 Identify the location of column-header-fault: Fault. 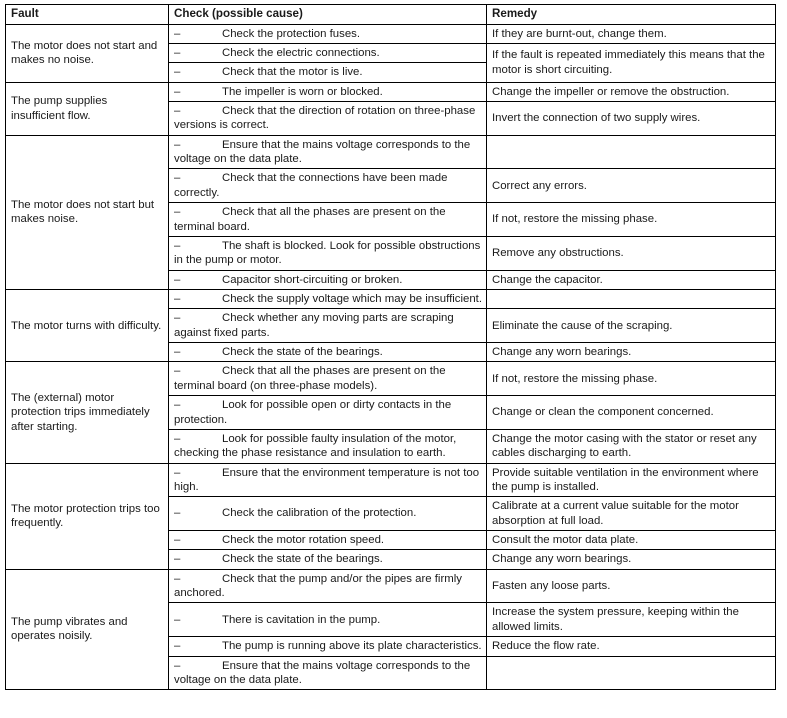
(87, 14).